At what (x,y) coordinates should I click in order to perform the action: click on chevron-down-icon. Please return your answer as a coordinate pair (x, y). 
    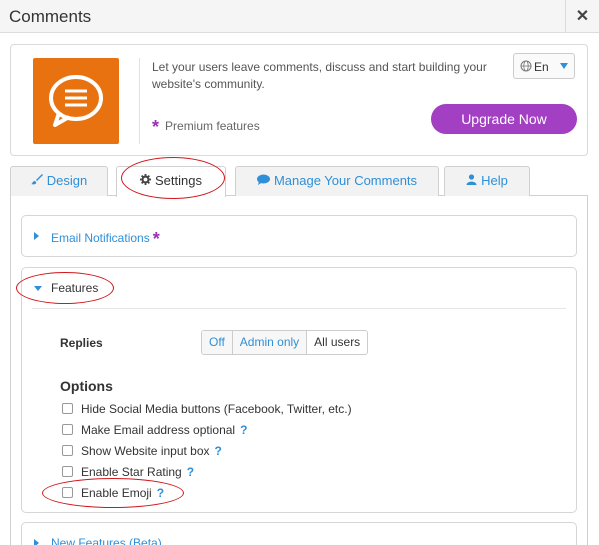
    Looking at the image, I should click on (564, 66).